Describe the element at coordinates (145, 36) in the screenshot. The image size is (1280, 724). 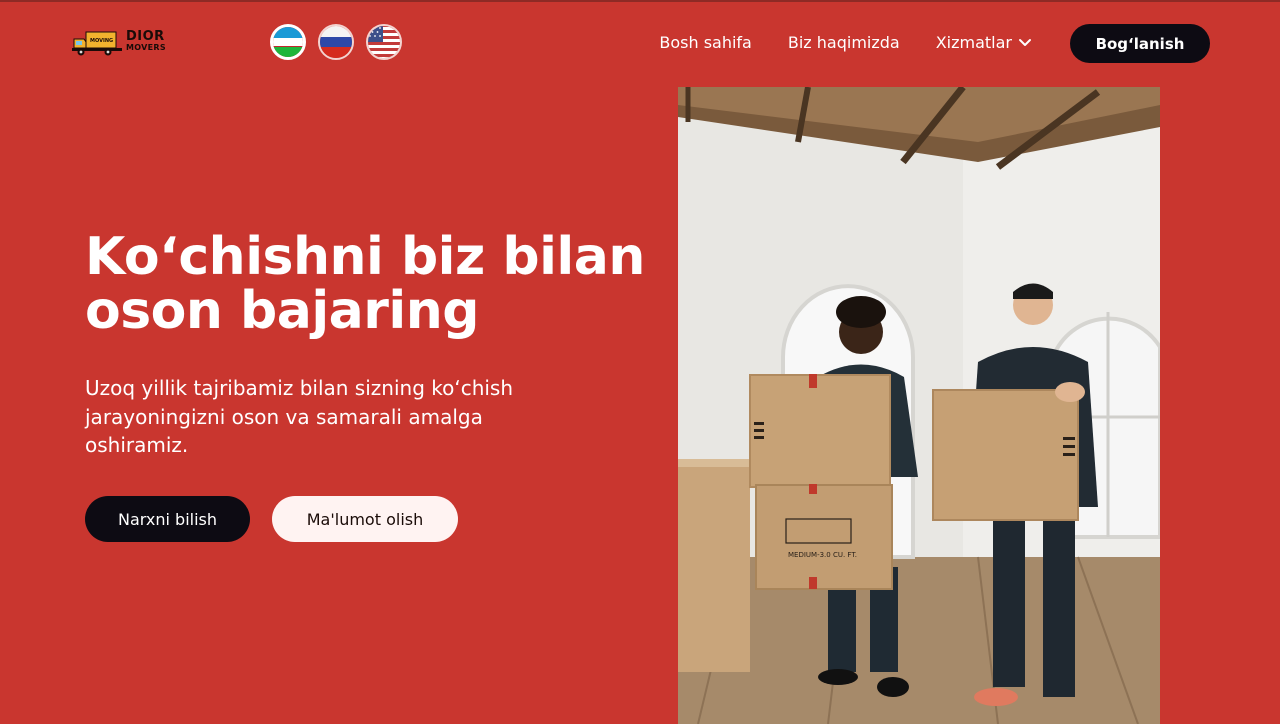
I see `logo-line1: DIOR` at that location.